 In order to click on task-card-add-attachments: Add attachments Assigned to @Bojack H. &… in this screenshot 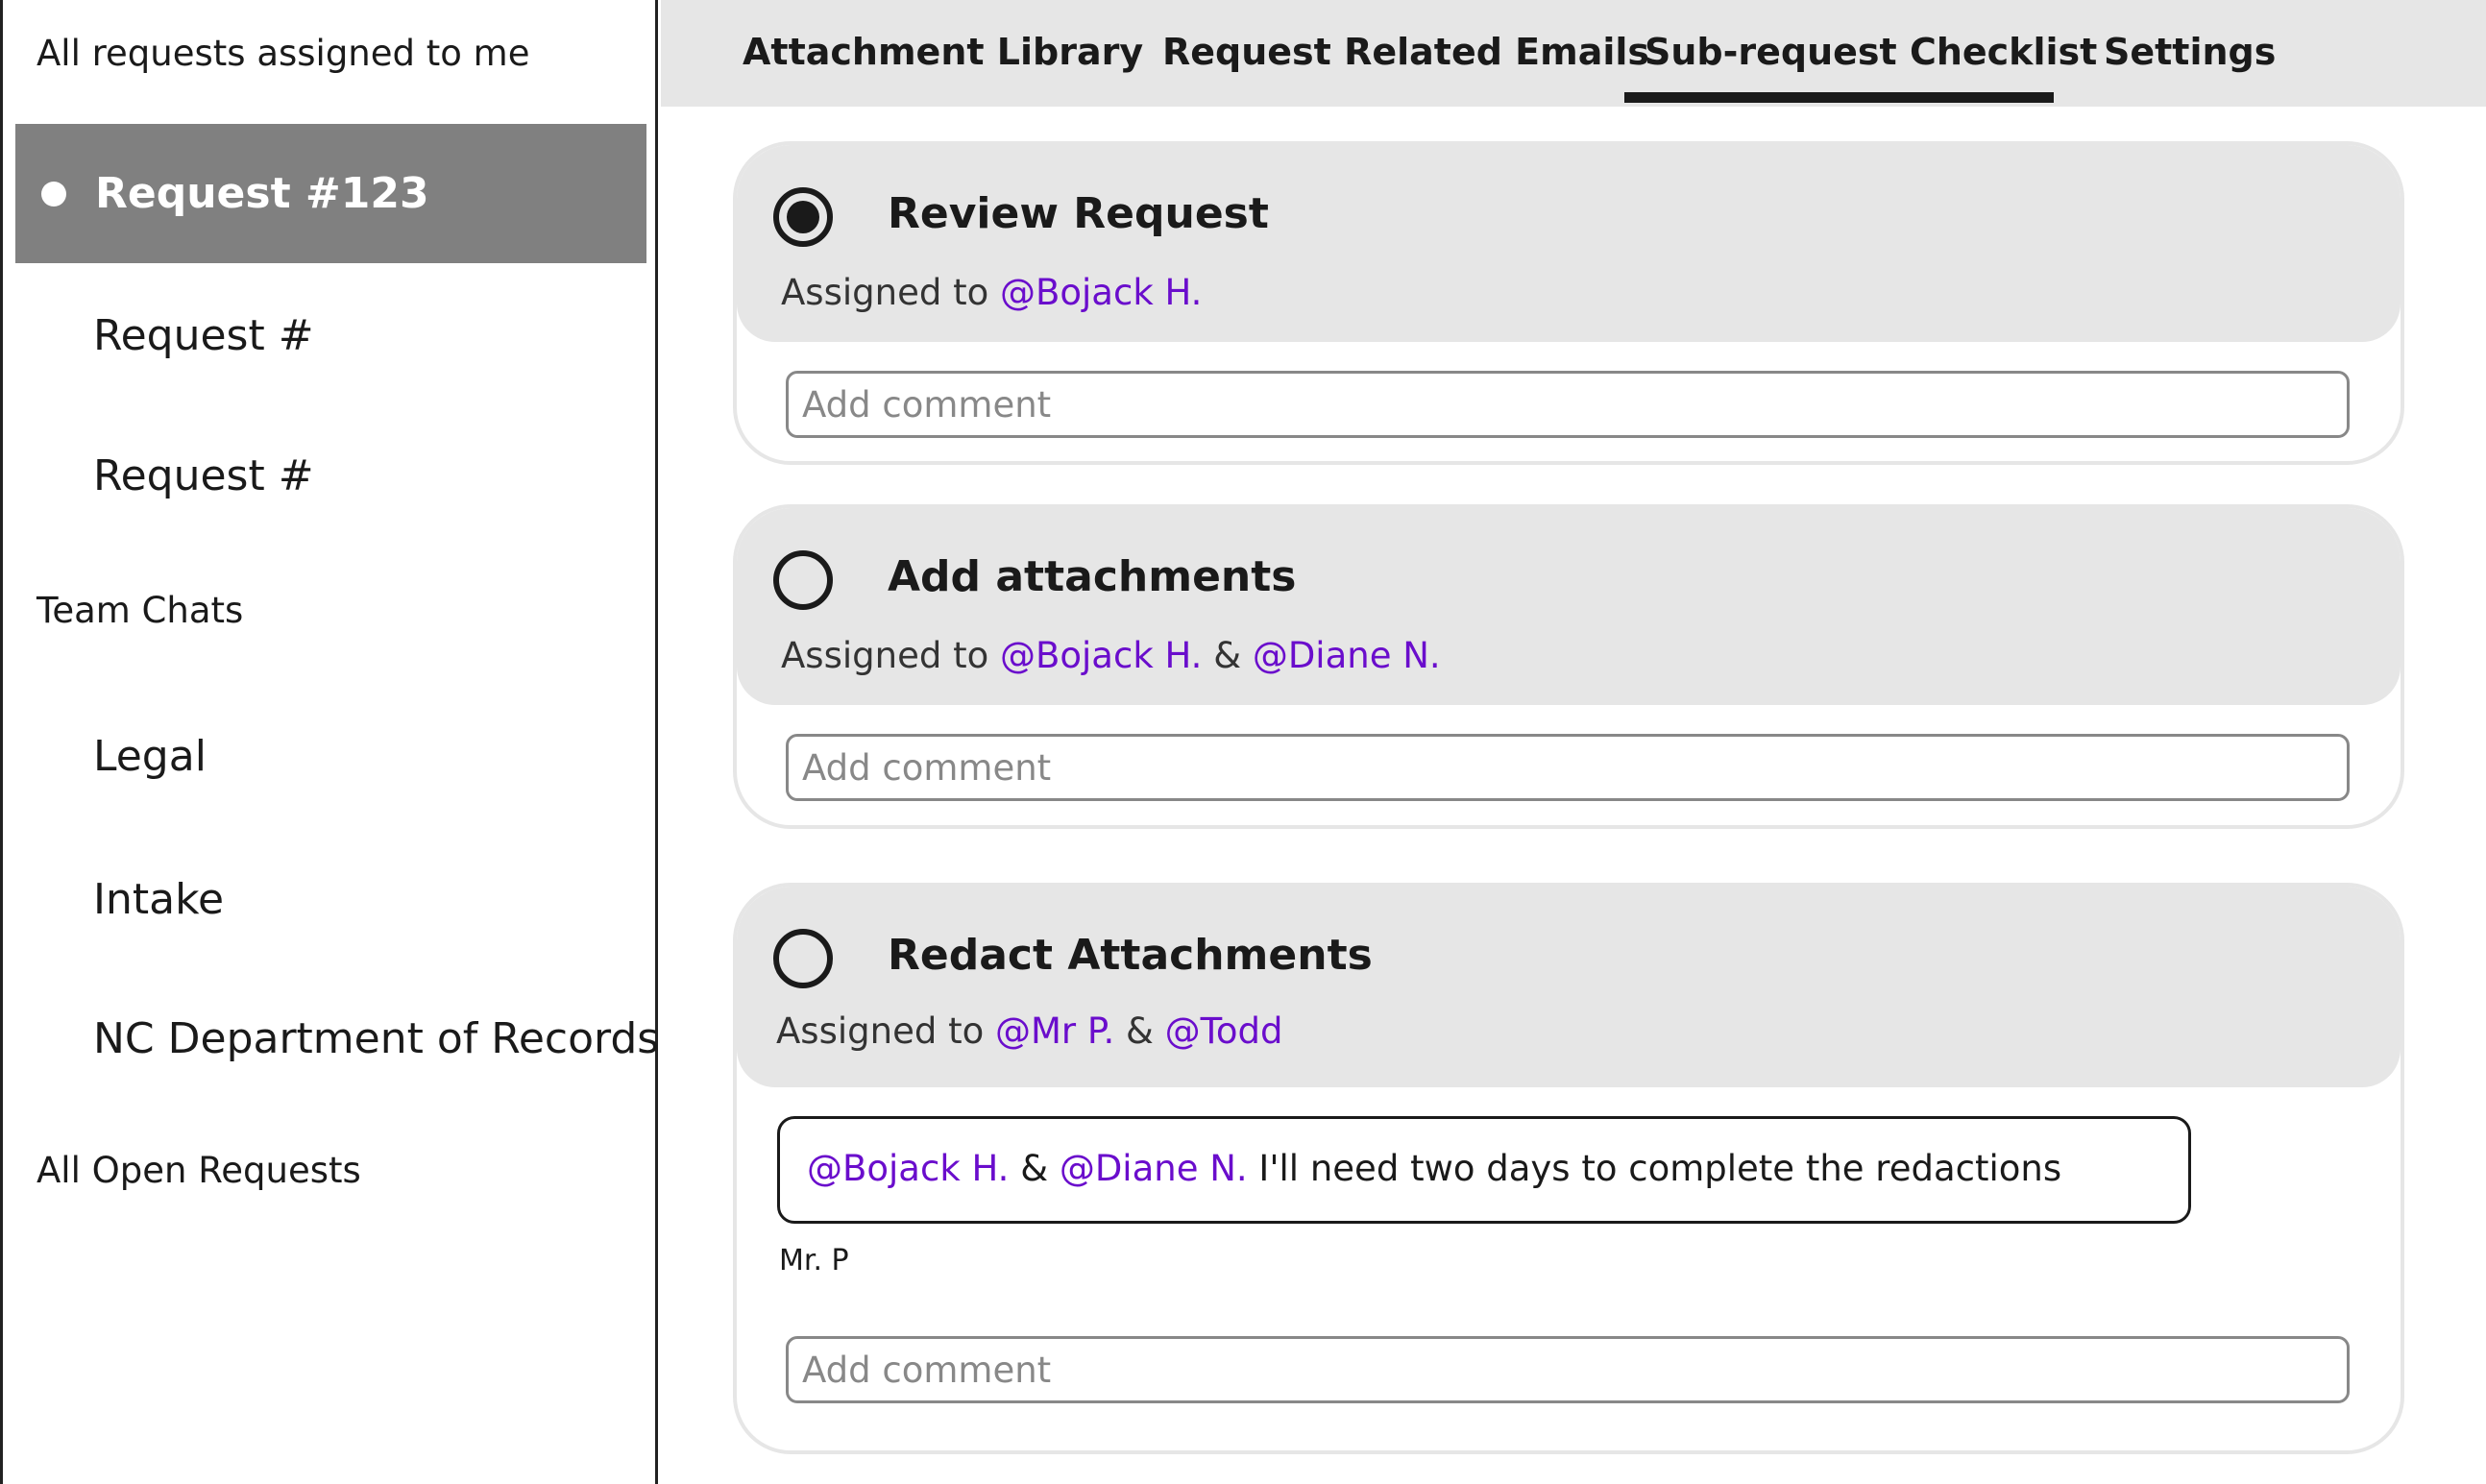, I will do `click(1568, 666)`.